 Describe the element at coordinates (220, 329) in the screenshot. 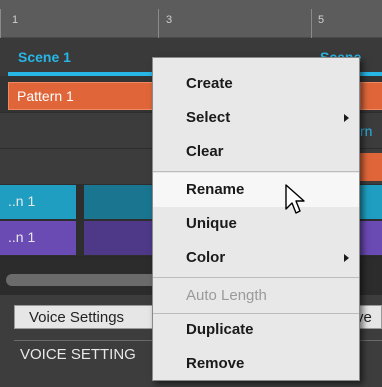

I see `menu-item-label: Duplicate` at that location.